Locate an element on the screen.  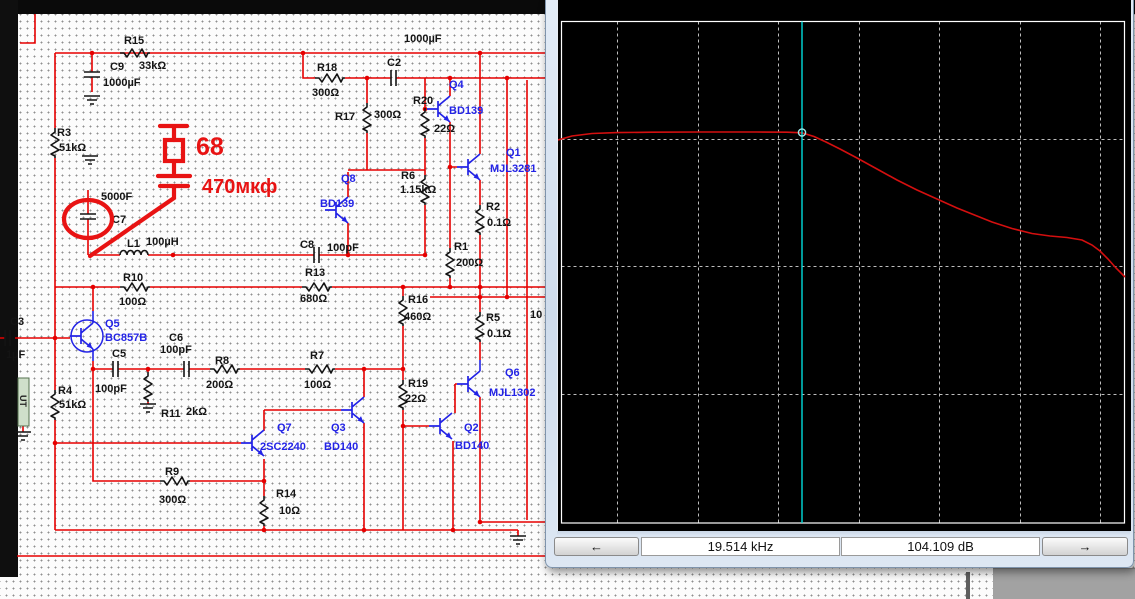
label-r6: R6 is located at coordinates (408, 176).